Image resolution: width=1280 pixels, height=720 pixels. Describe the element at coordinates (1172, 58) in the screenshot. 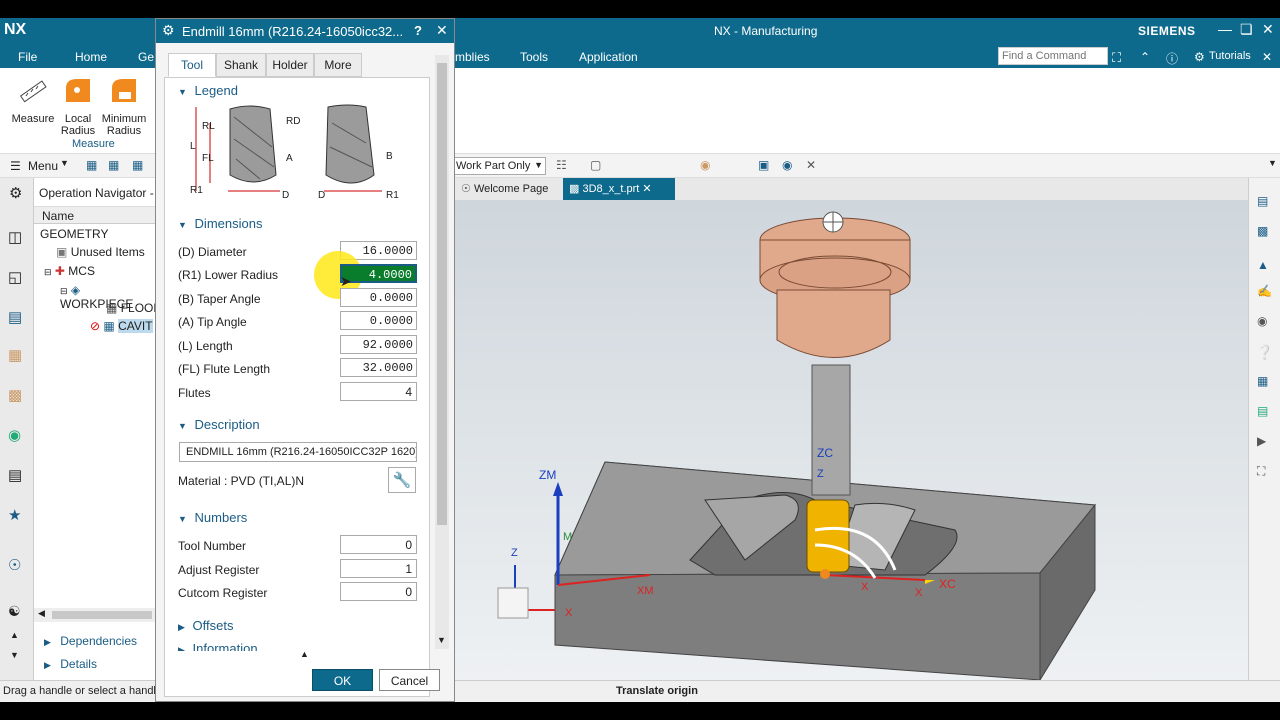

I see `help-icon: ⓘ` at that location.